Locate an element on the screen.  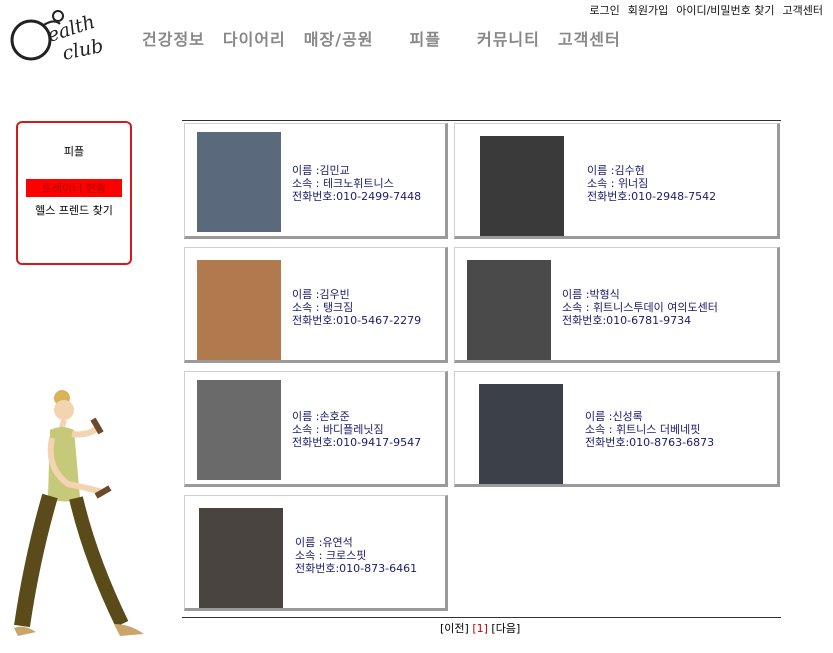
current-page-link: [1] is located at coordinates (480, 628).